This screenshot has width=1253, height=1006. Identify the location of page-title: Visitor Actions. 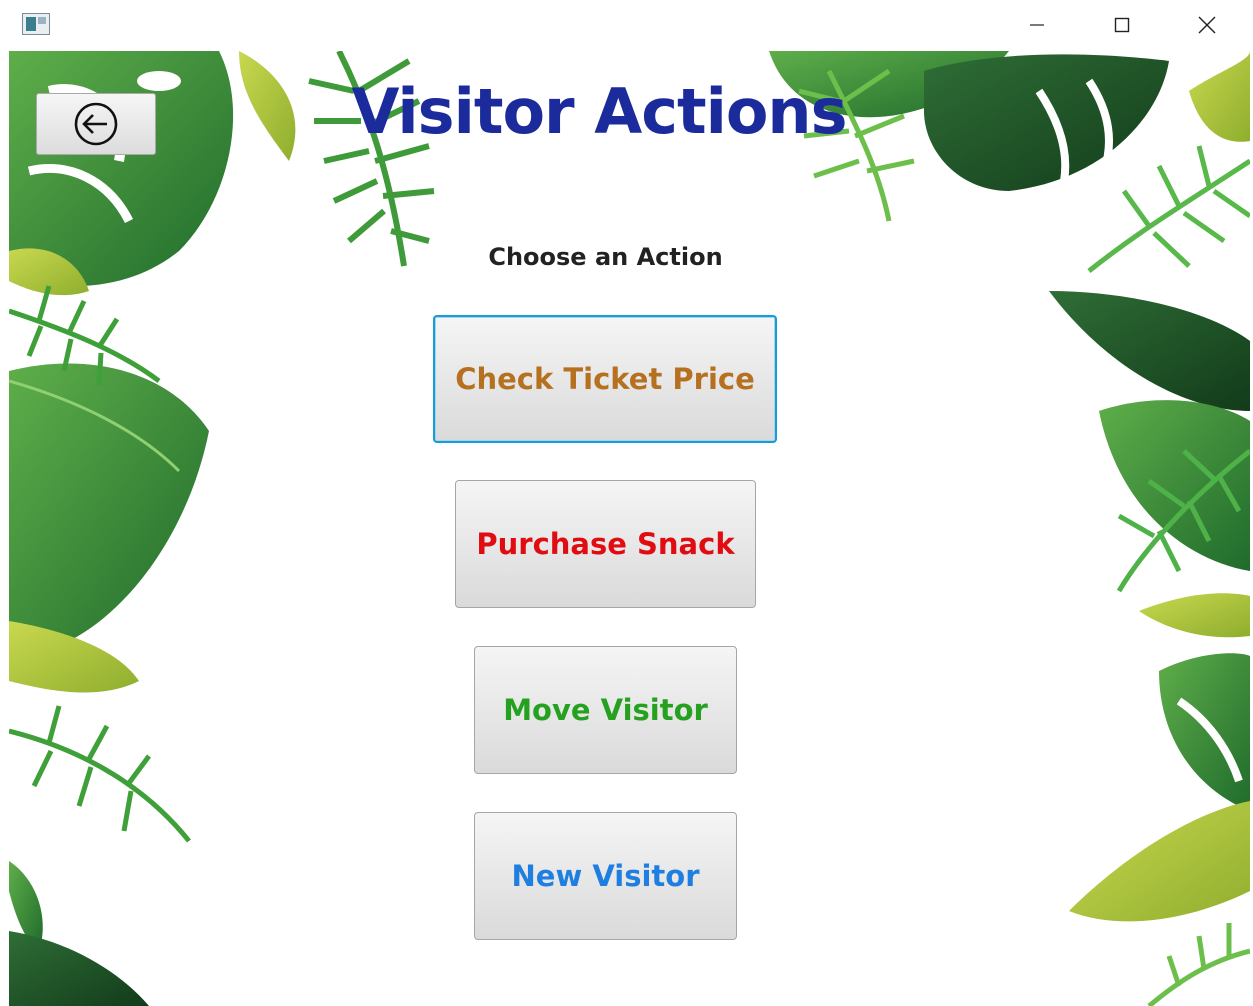
(599, 111).